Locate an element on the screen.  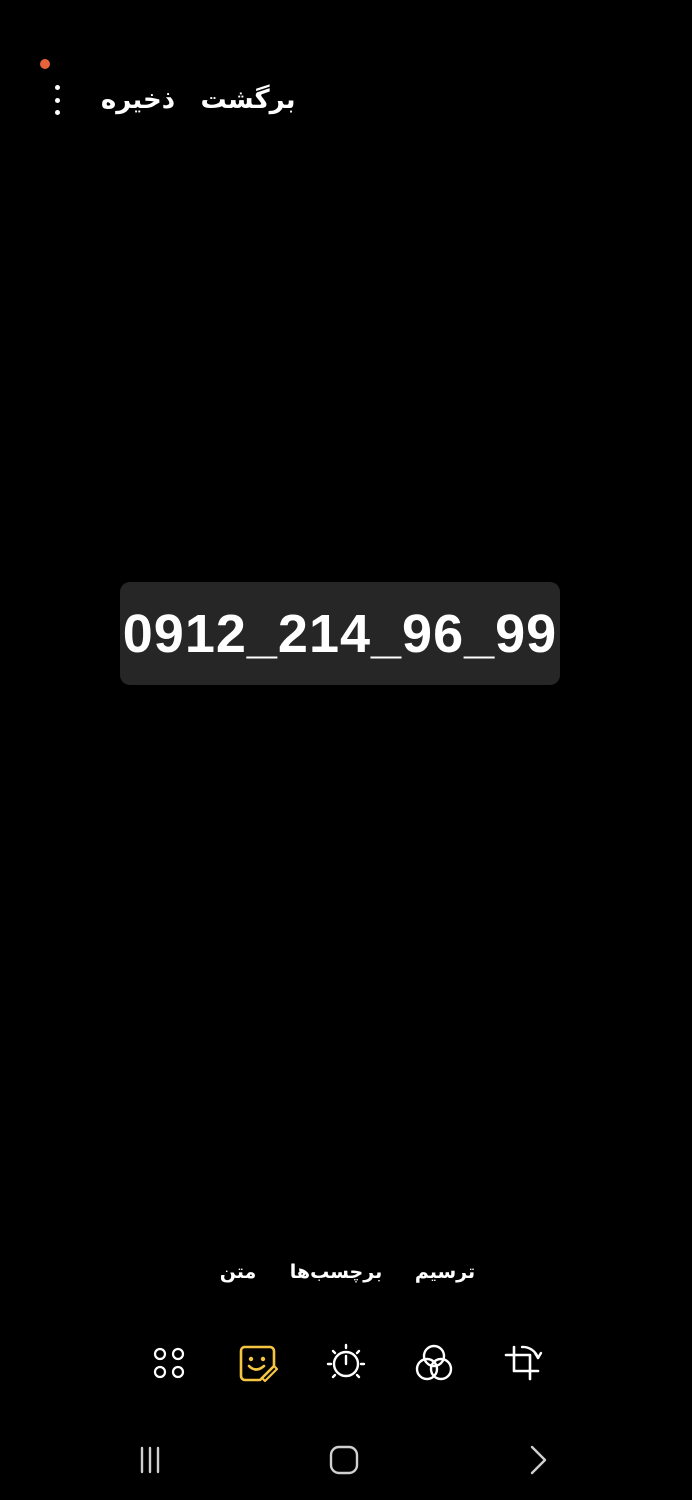
tab-stickers: برچسب‌ها is located at coordinates (336, 1272).